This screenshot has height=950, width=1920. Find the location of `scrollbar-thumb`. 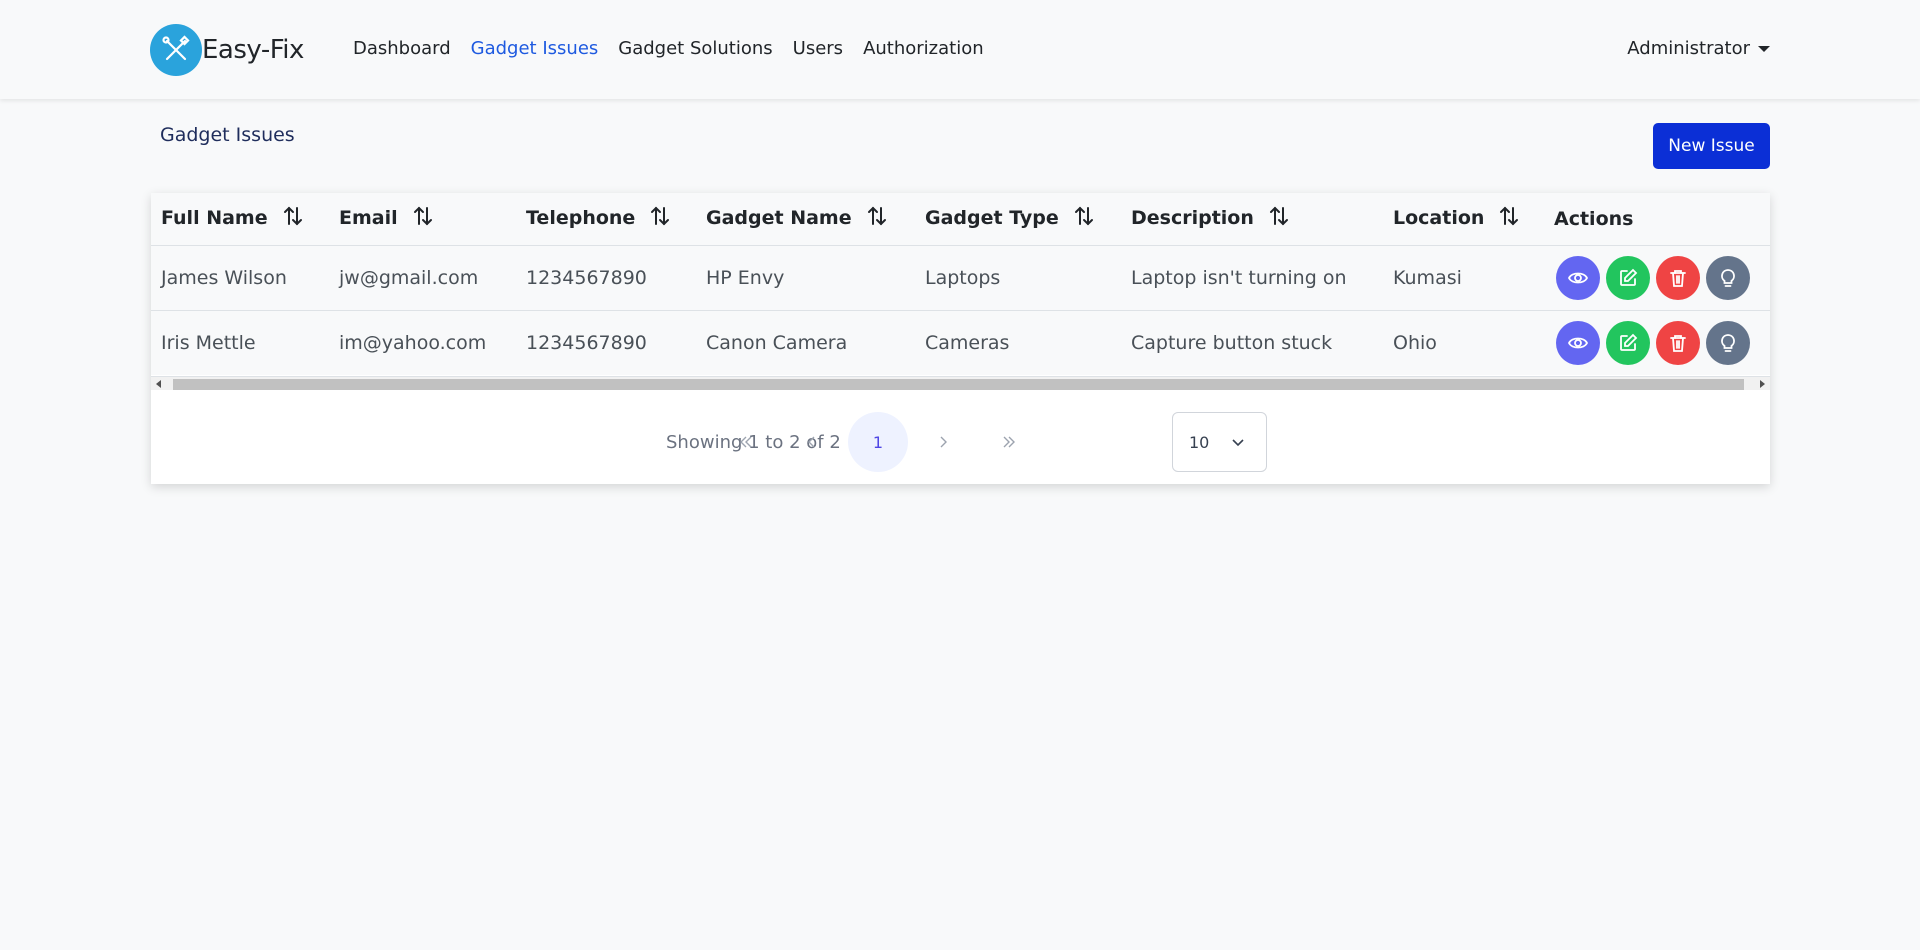

scrollbar-thumb is located at coordinates (958, 384).